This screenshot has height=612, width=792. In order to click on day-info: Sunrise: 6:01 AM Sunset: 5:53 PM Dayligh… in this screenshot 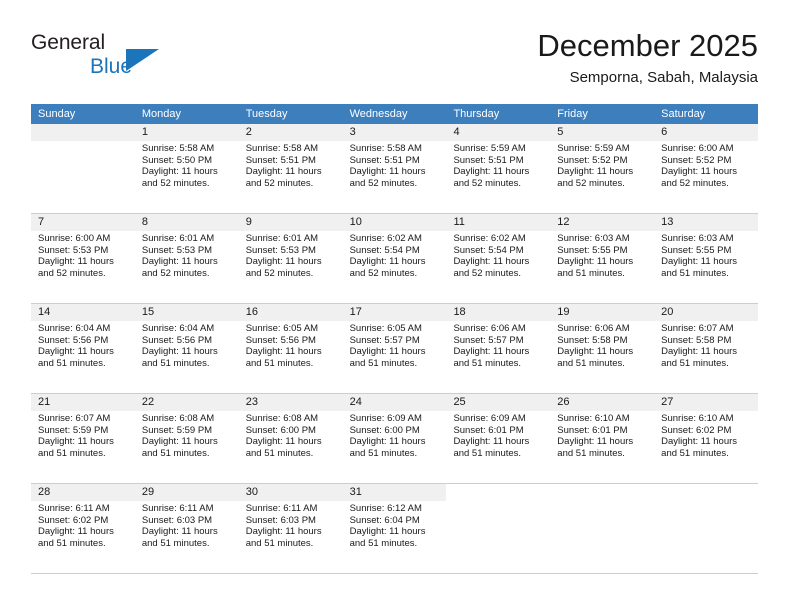, I will do `click(291, 255)`.